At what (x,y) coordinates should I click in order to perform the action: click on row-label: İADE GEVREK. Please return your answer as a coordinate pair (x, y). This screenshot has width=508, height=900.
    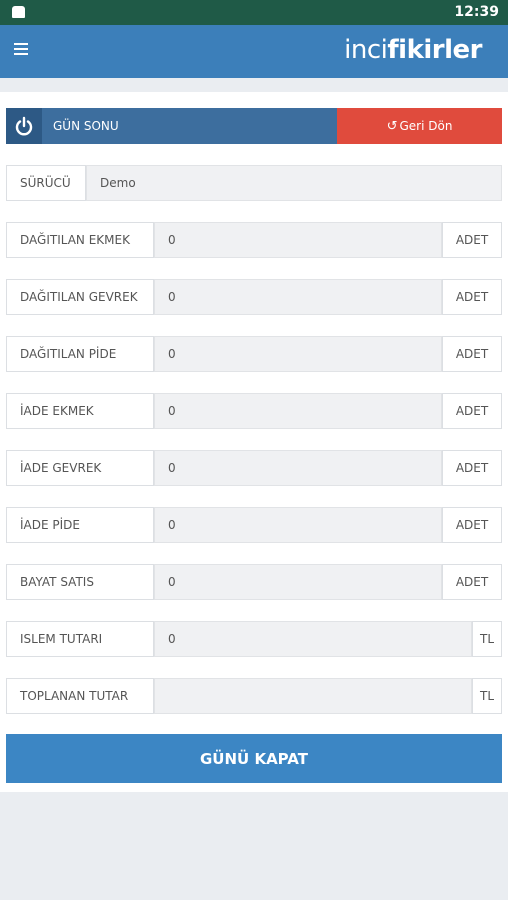
    Looking at the image, I should click on (80, 468).